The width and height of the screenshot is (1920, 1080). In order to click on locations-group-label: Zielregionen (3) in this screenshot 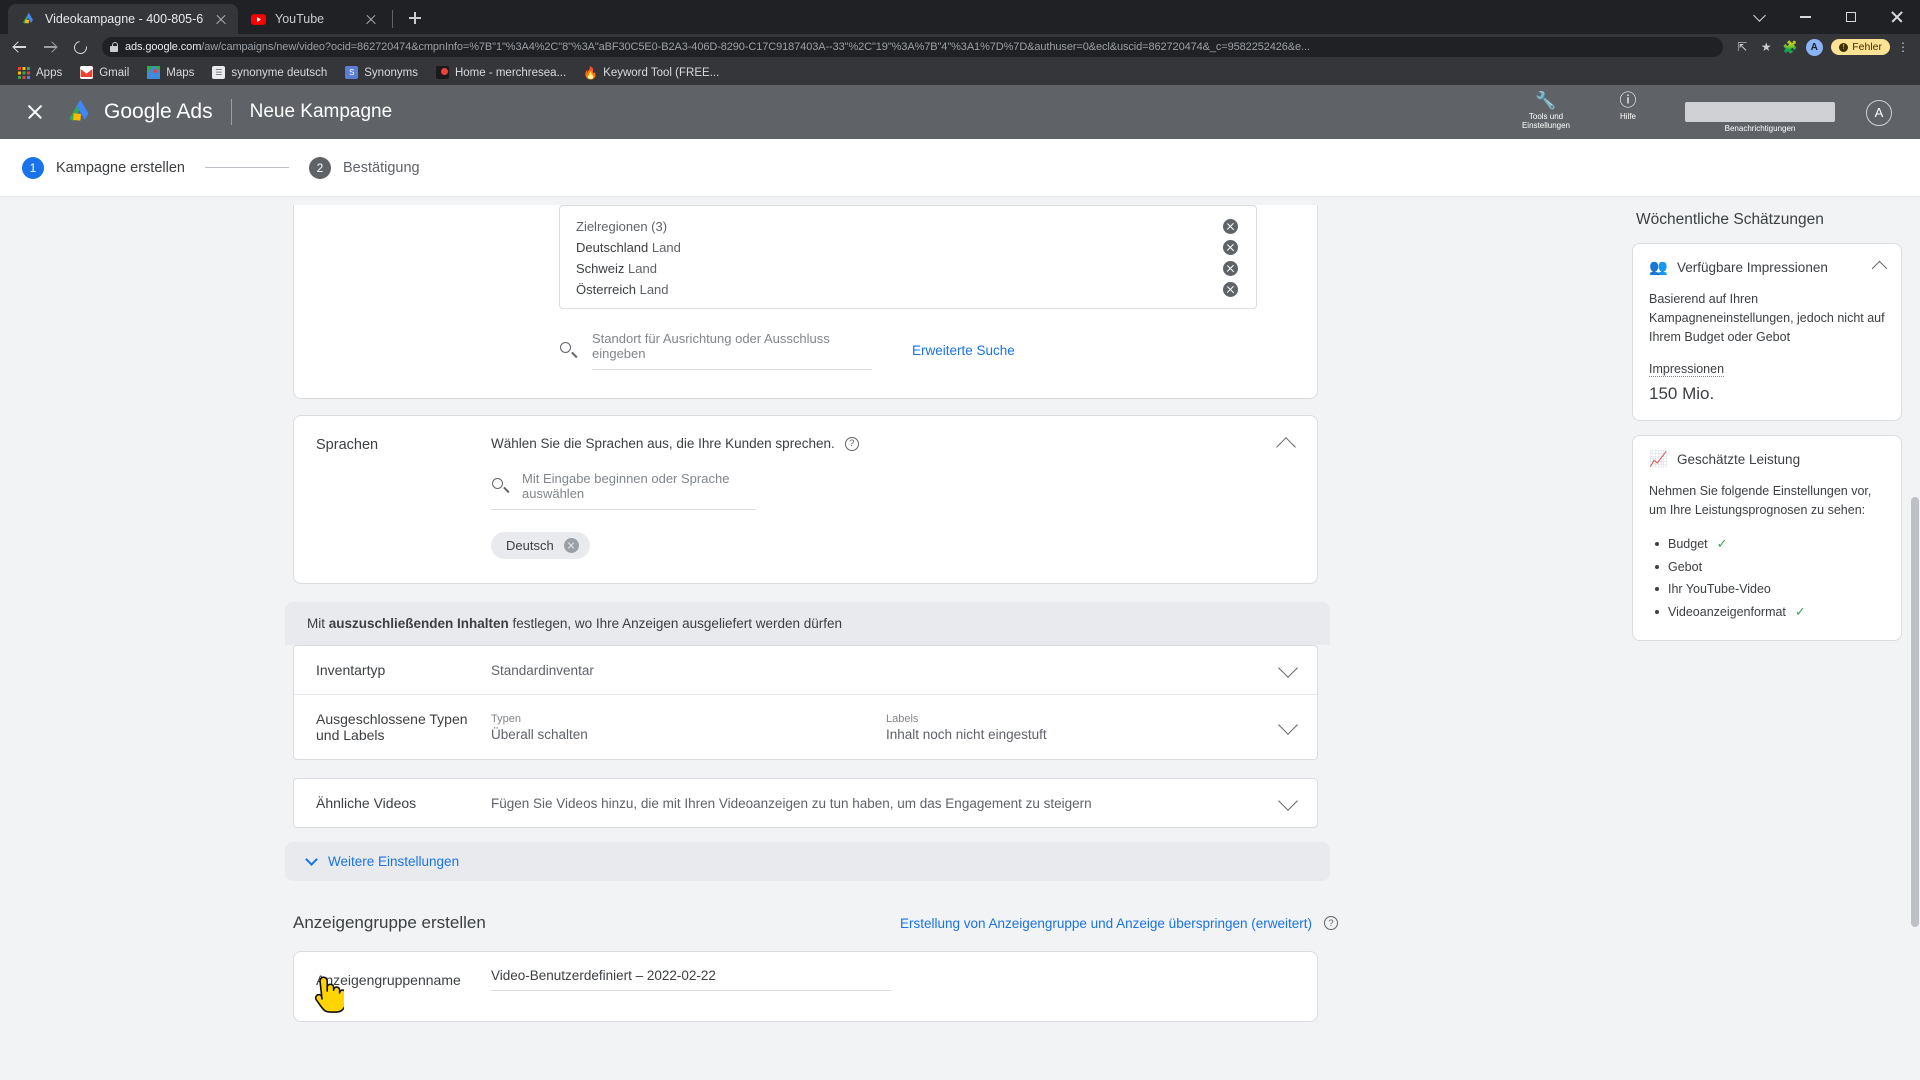, I will do `click(622, 226)`.